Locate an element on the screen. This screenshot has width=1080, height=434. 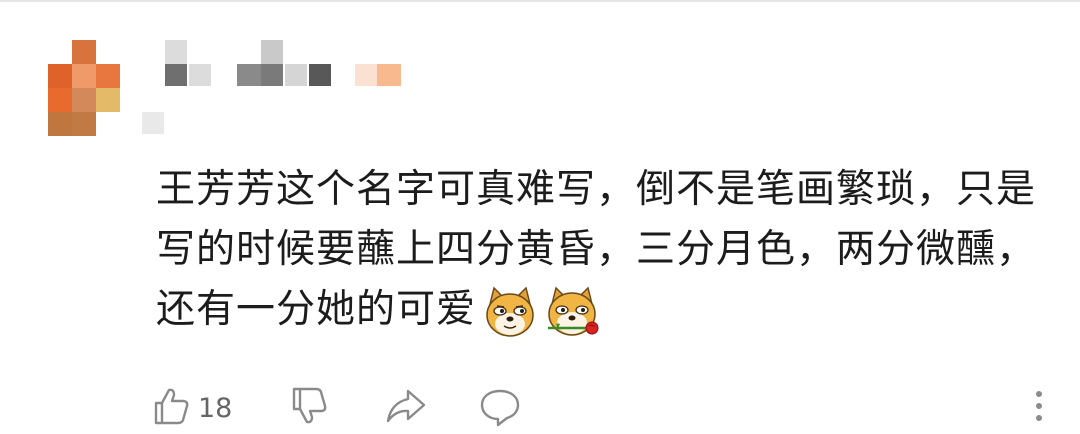
dislike-button is located at coordinates (309, 408).